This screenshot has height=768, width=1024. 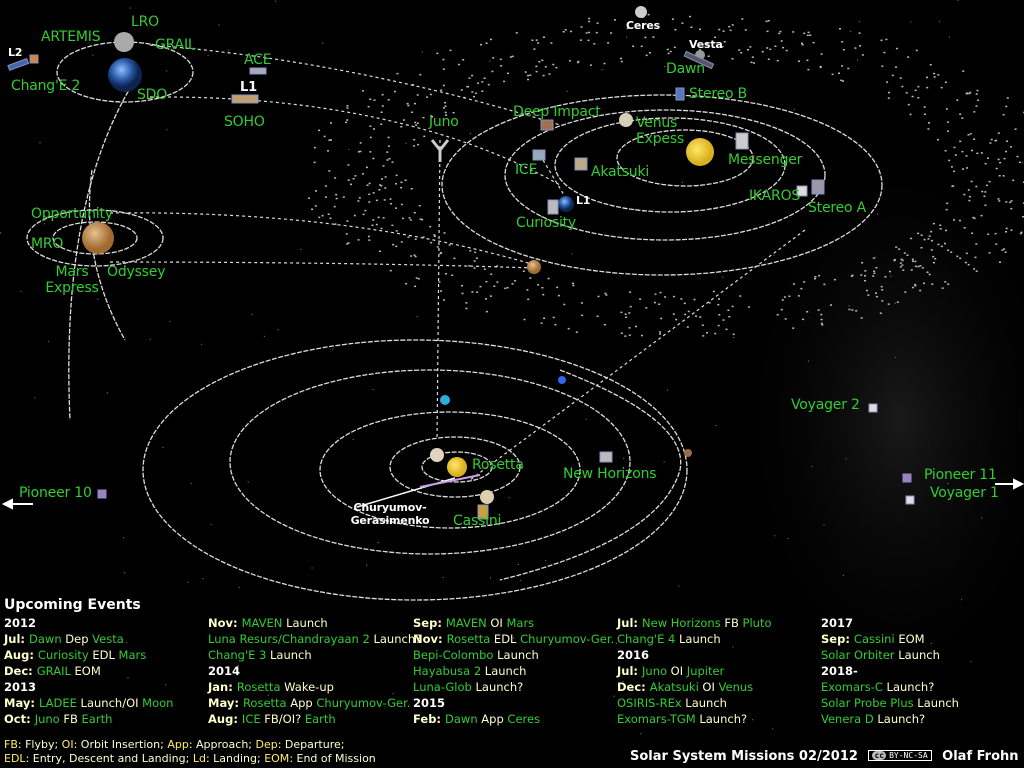 I want to click on uranus, so click(x=445, y=400).